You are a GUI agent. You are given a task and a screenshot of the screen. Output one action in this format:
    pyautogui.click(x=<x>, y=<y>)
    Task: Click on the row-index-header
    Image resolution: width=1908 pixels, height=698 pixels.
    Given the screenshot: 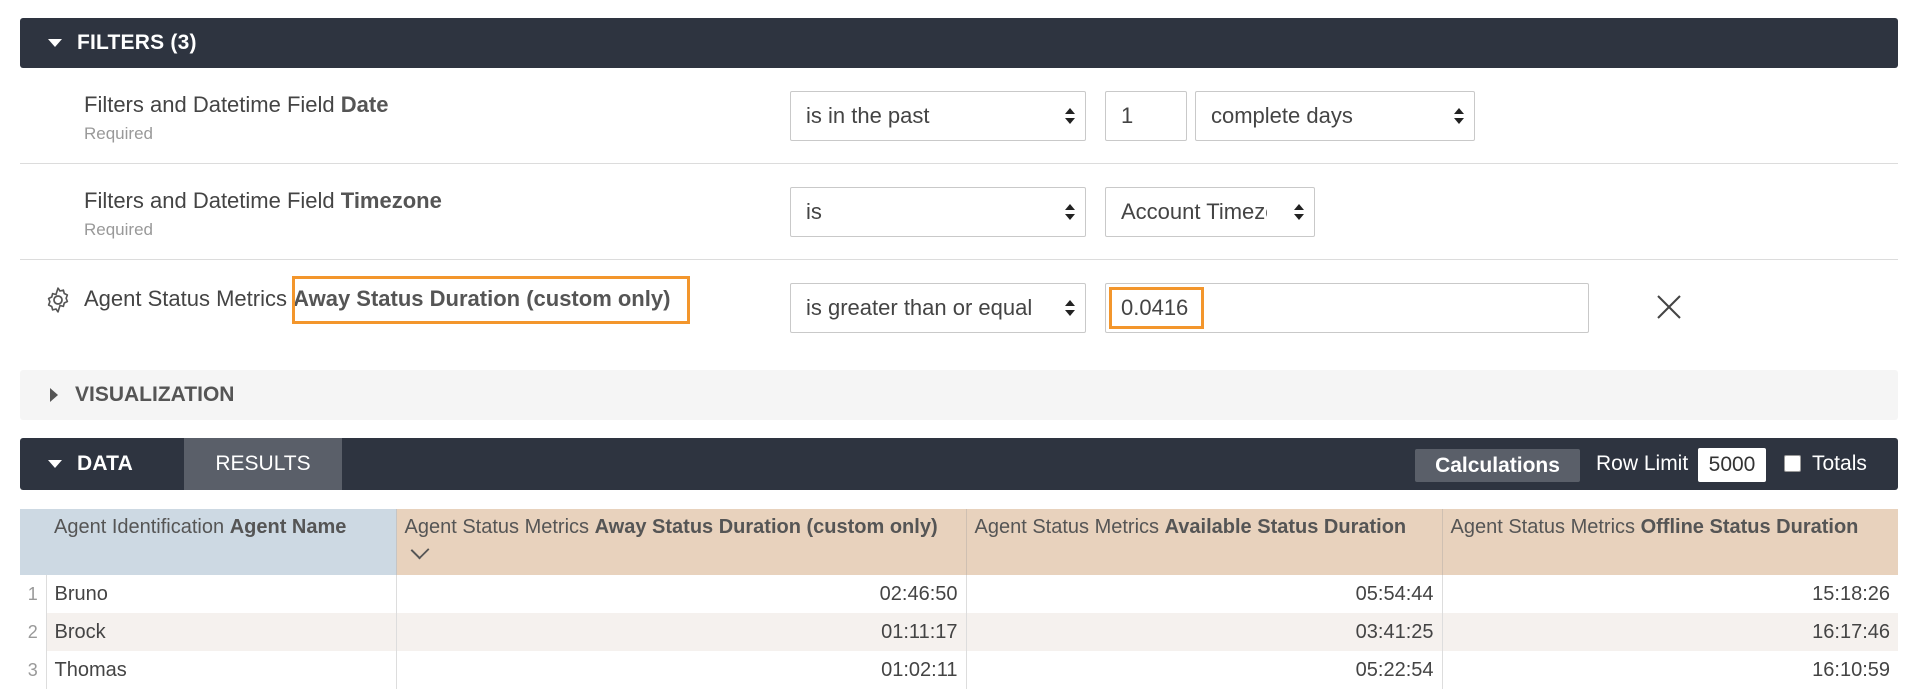 What is the action you would take?
    pyautogui.click(x=33, y=542)
    